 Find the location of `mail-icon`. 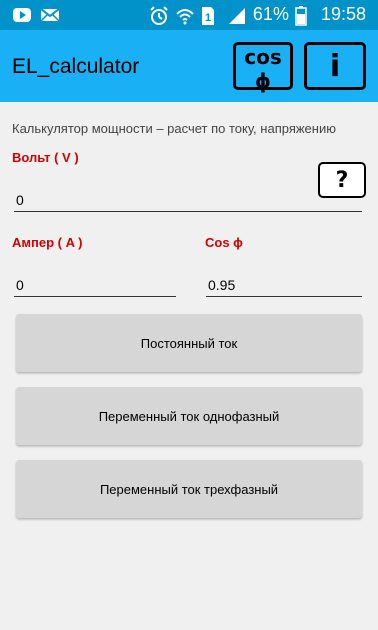

mail-icon is located at coordinates (50, 15).